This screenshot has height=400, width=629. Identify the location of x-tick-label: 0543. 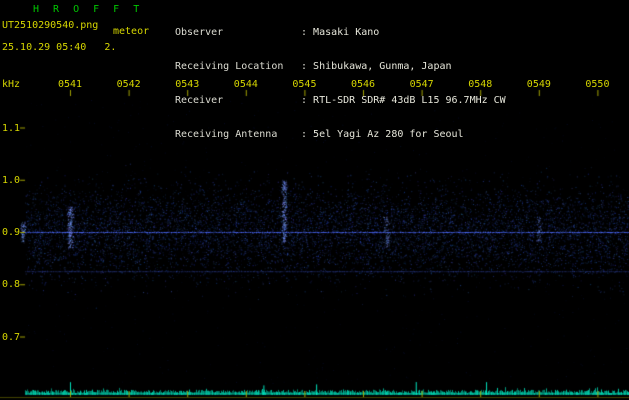
(187, 84).